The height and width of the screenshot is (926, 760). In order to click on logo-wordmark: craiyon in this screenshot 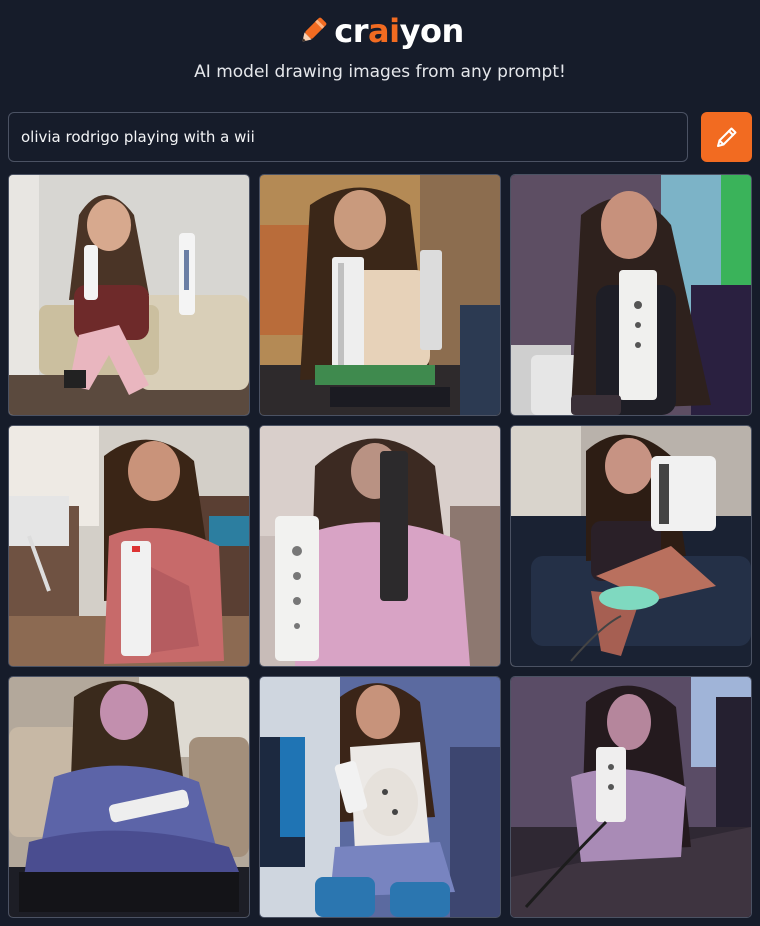, I will do `click(399, 31)`.